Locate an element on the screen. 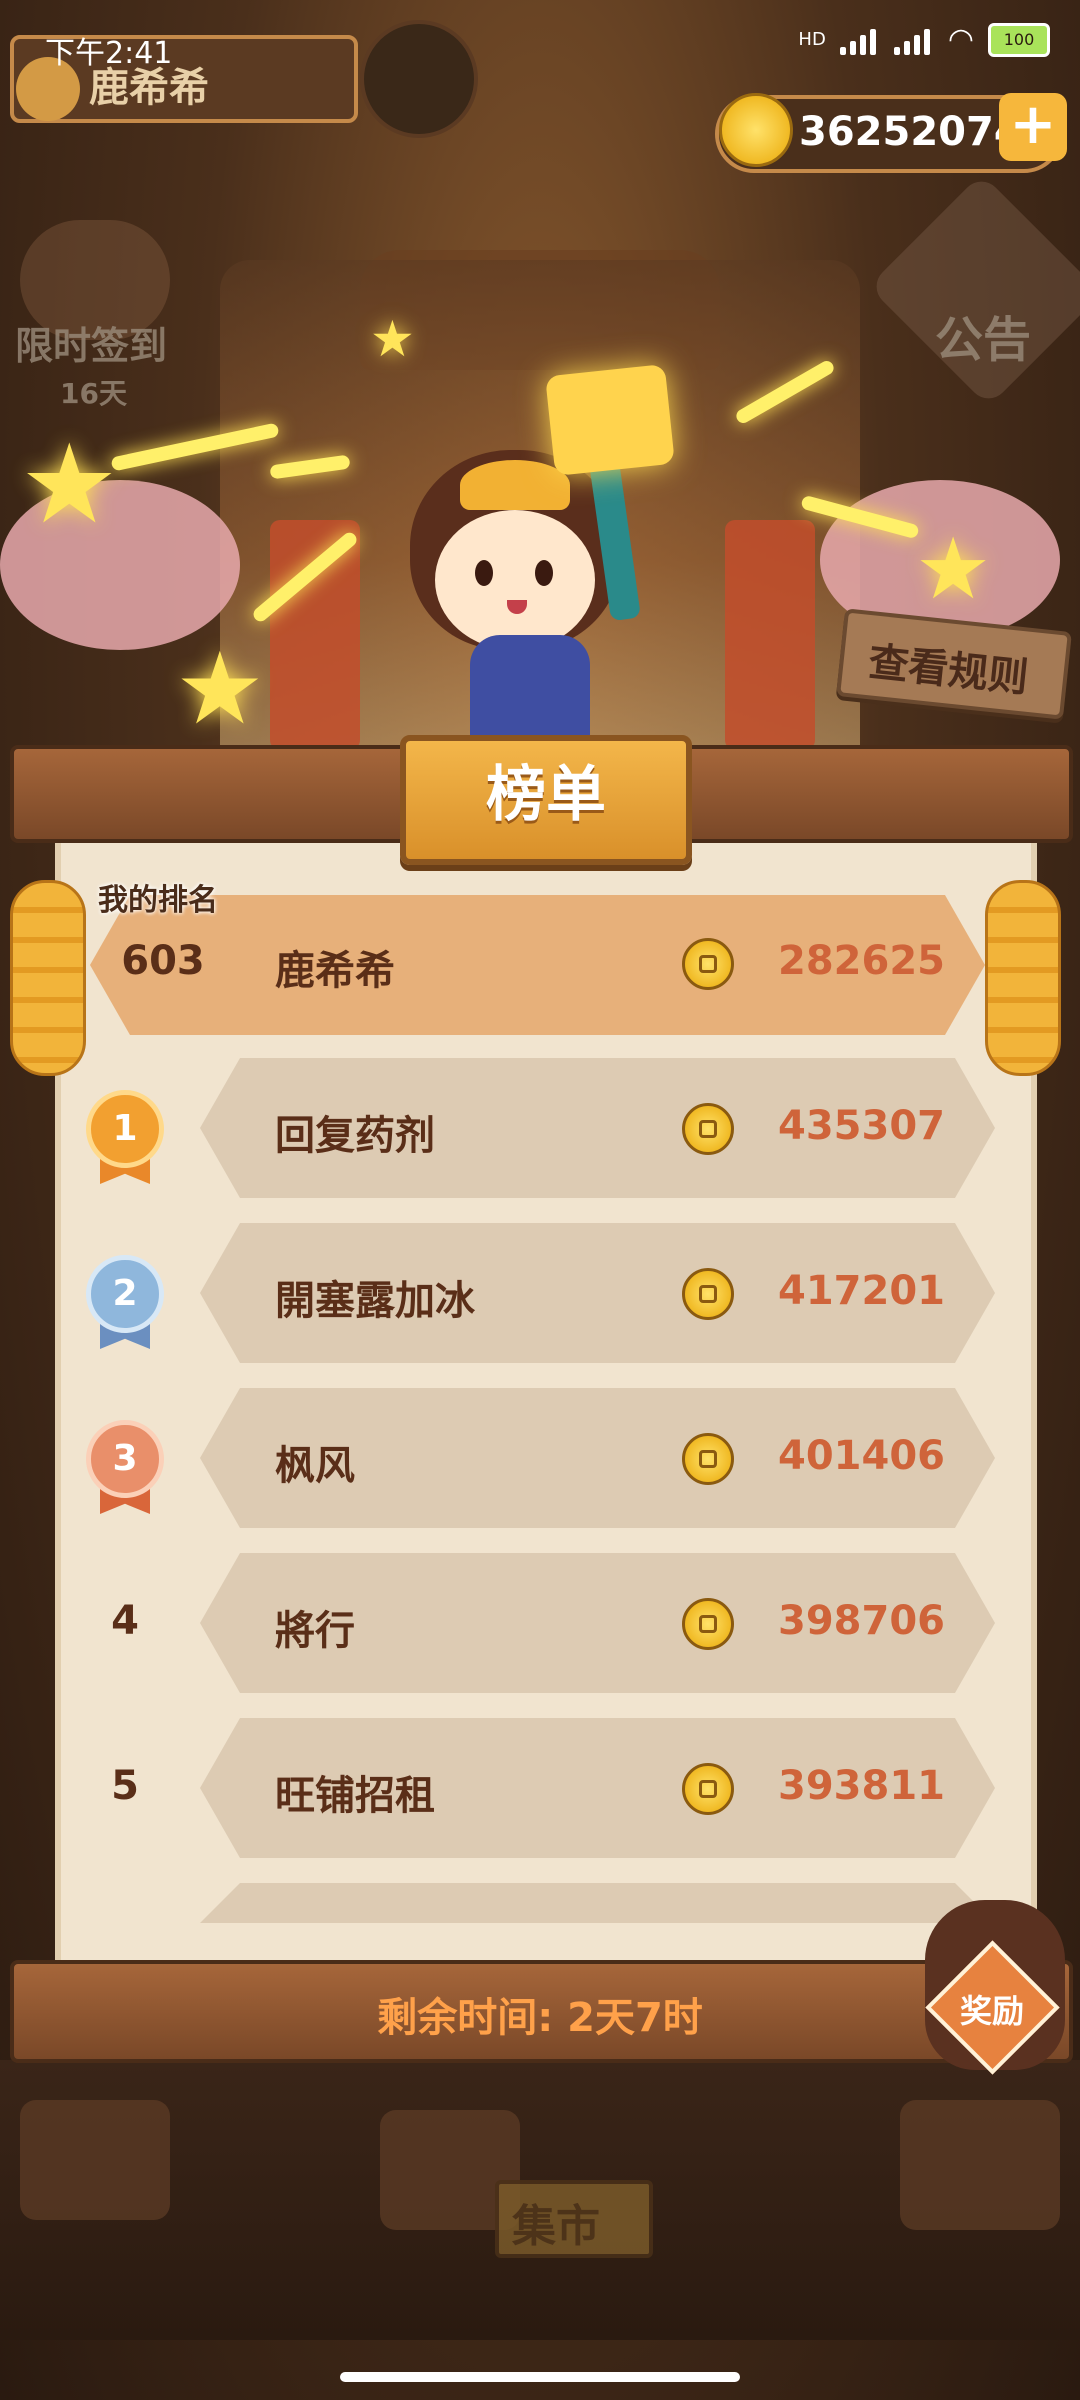 The width and height of the screenshot is (1080, 2400). rank-number: 3 is located at coordinates (125, 1458).